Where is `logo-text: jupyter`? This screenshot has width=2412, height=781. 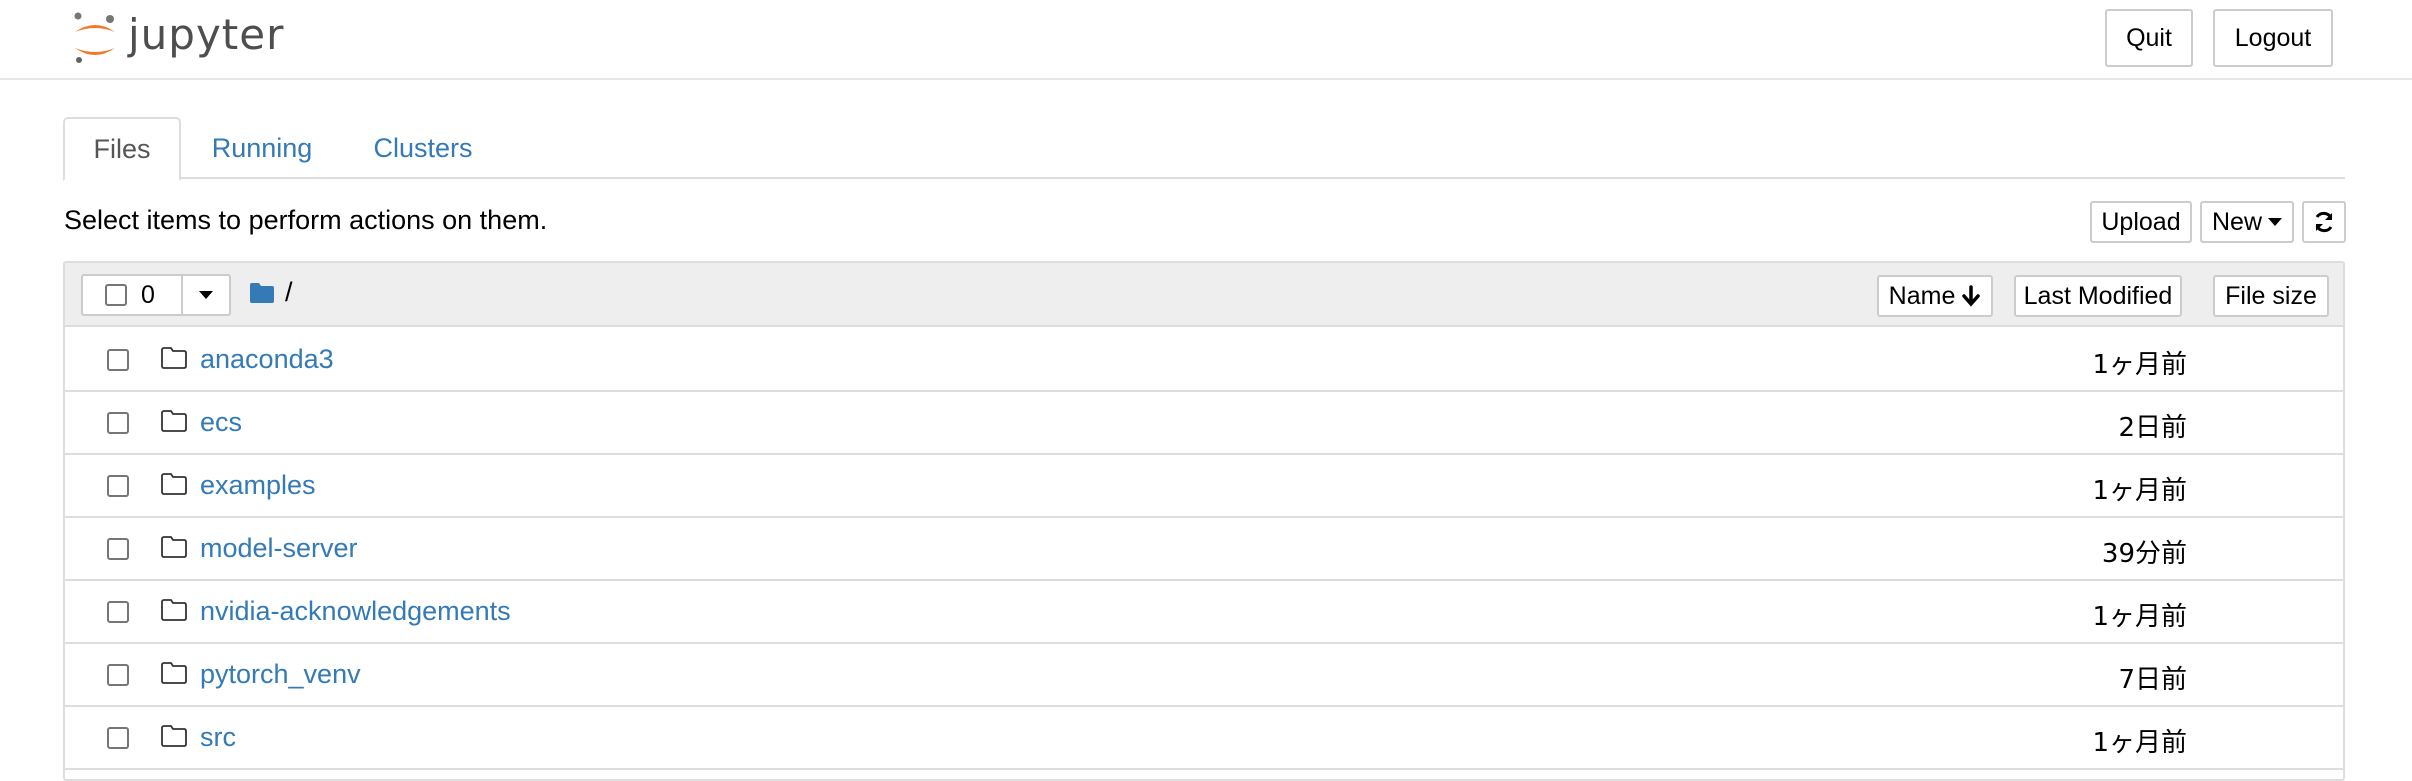 logo-text: jupyter is located at coordinates (206, 34).